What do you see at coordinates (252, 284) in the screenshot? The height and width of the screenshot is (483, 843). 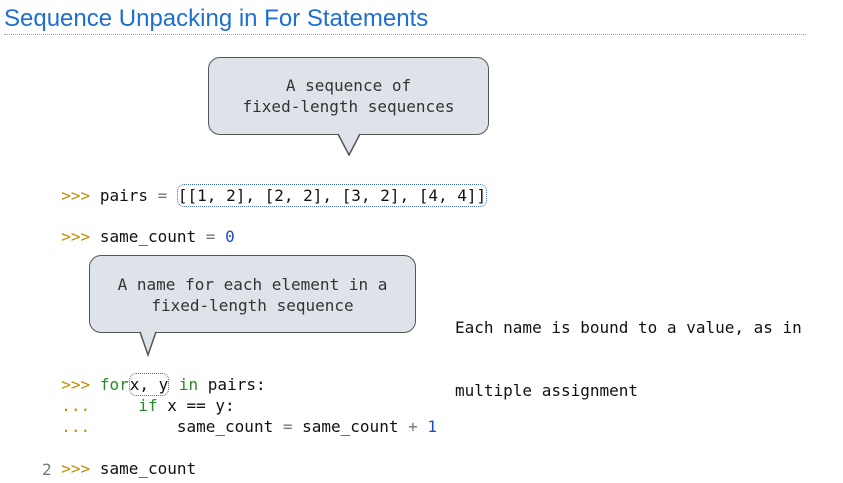 I see `callout-line: A name for each element in a` at bounding box center [252, 284].